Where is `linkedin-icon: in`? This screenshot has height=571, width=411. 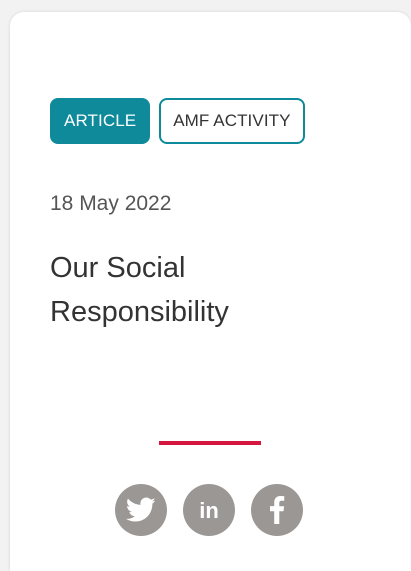
linkedin-icon: in is located at coordinates (209, 510).